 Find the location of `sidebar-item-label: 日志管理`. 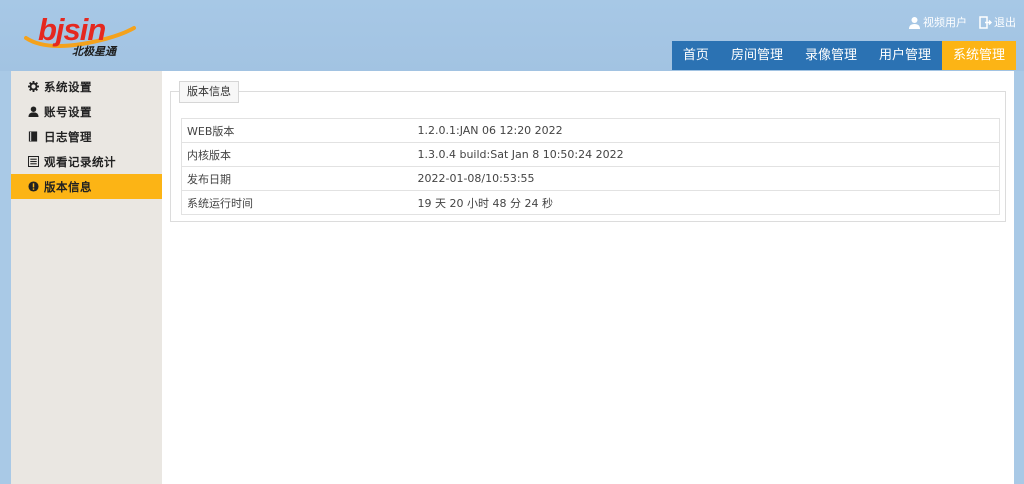

sidebar-item-label: 日志管理 is located at coordinates (68, 136).